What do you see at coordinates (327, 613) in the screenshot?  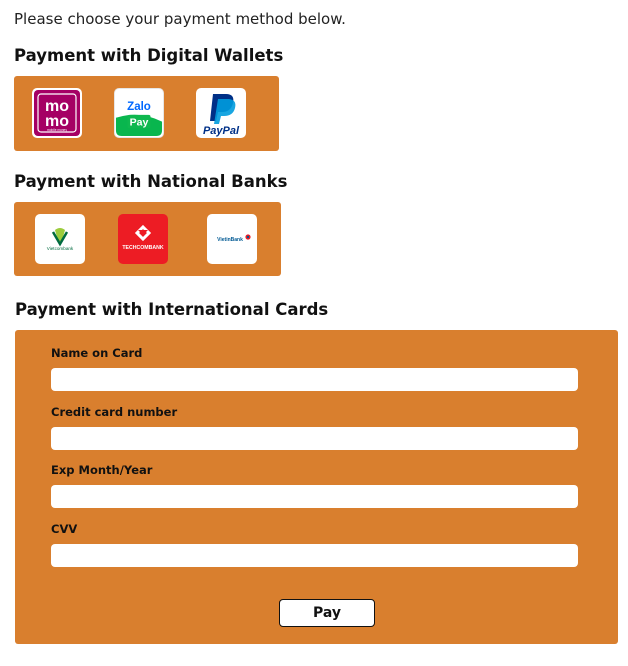 I see `pay-button: Pay` at bounding box center [327, 613].